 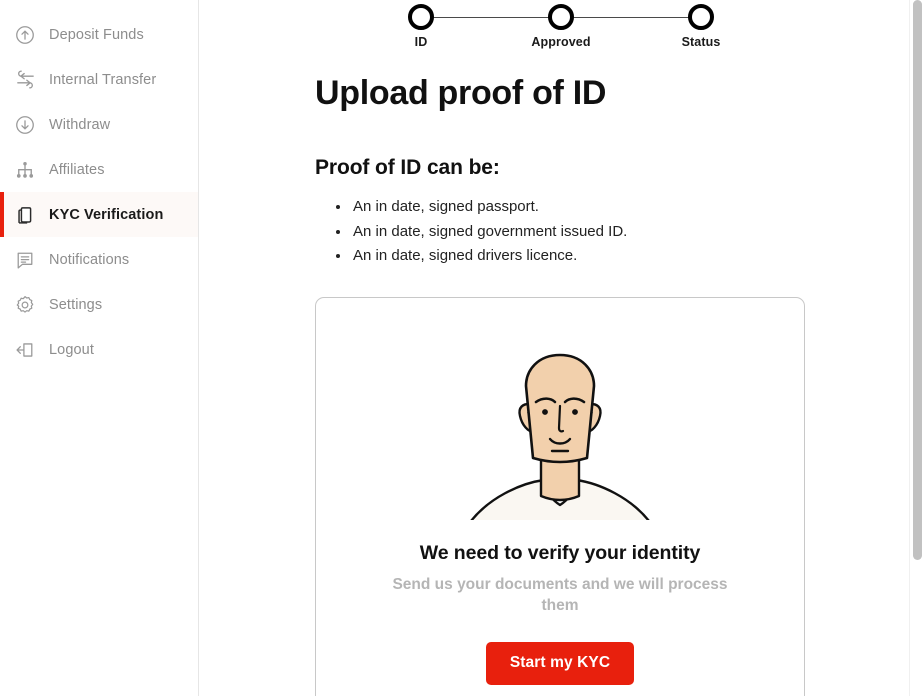 I want to click on sidebar-item-kyc-verification: KYC Verification, so click(x=99, y=214).